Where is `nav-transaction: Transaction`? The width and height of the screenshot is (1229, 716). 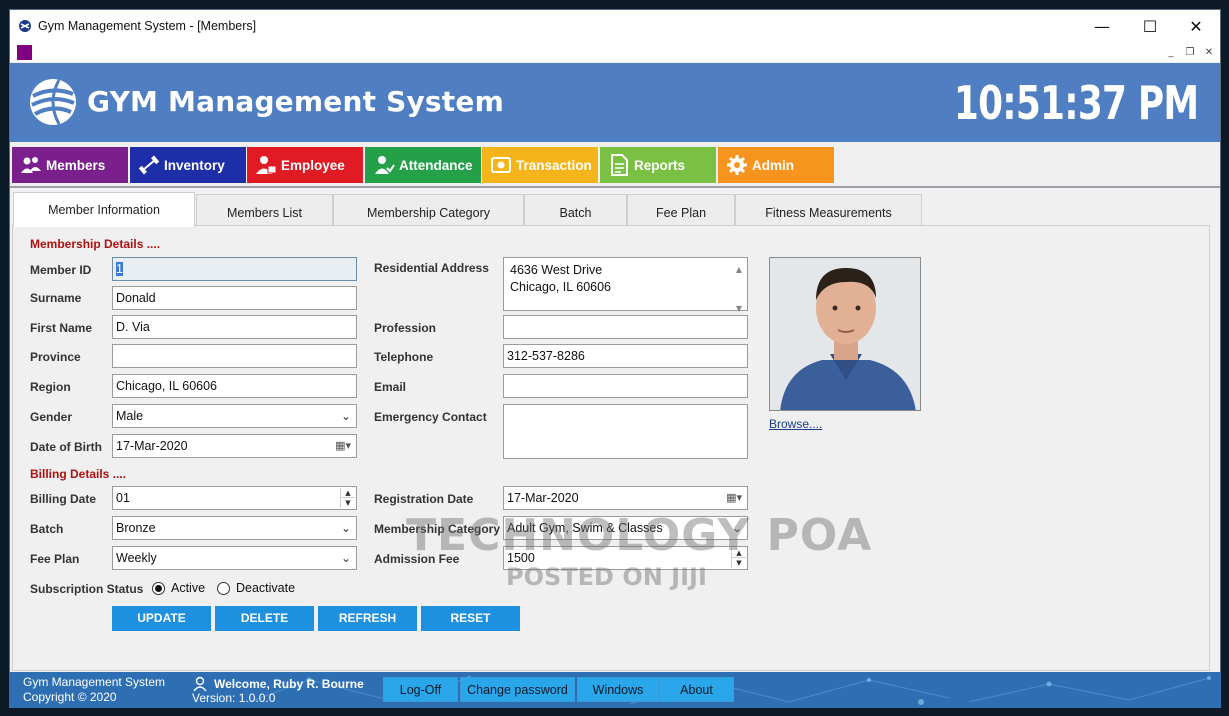 nav-transaction: Transaction is located at coordinates (540, 165).